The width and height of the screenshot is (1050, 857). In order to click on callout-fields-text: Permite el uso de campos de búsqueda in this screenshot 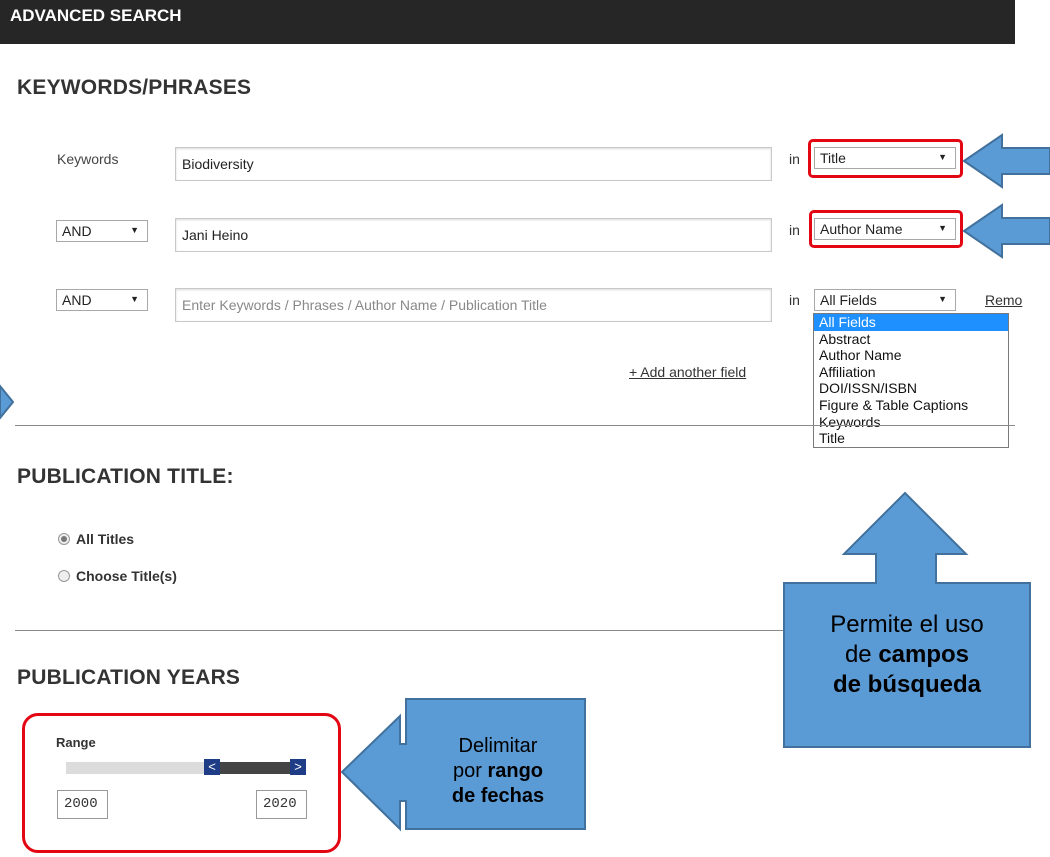, I will do `click(907, 655)`.